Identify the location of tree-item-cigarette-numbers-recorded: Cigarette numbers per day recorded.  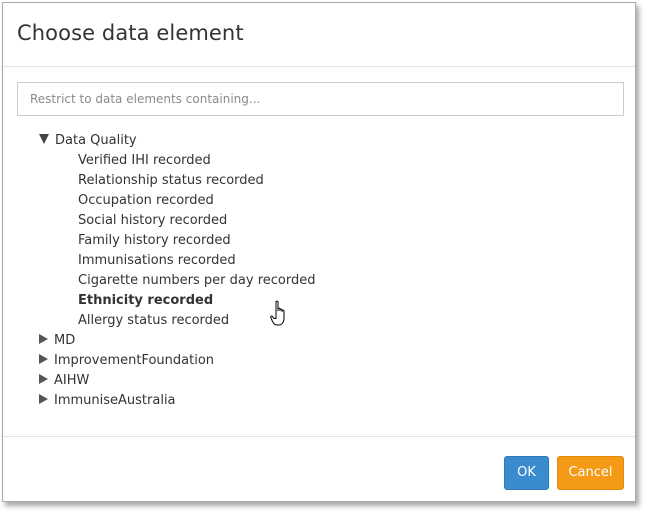
(196, 281).